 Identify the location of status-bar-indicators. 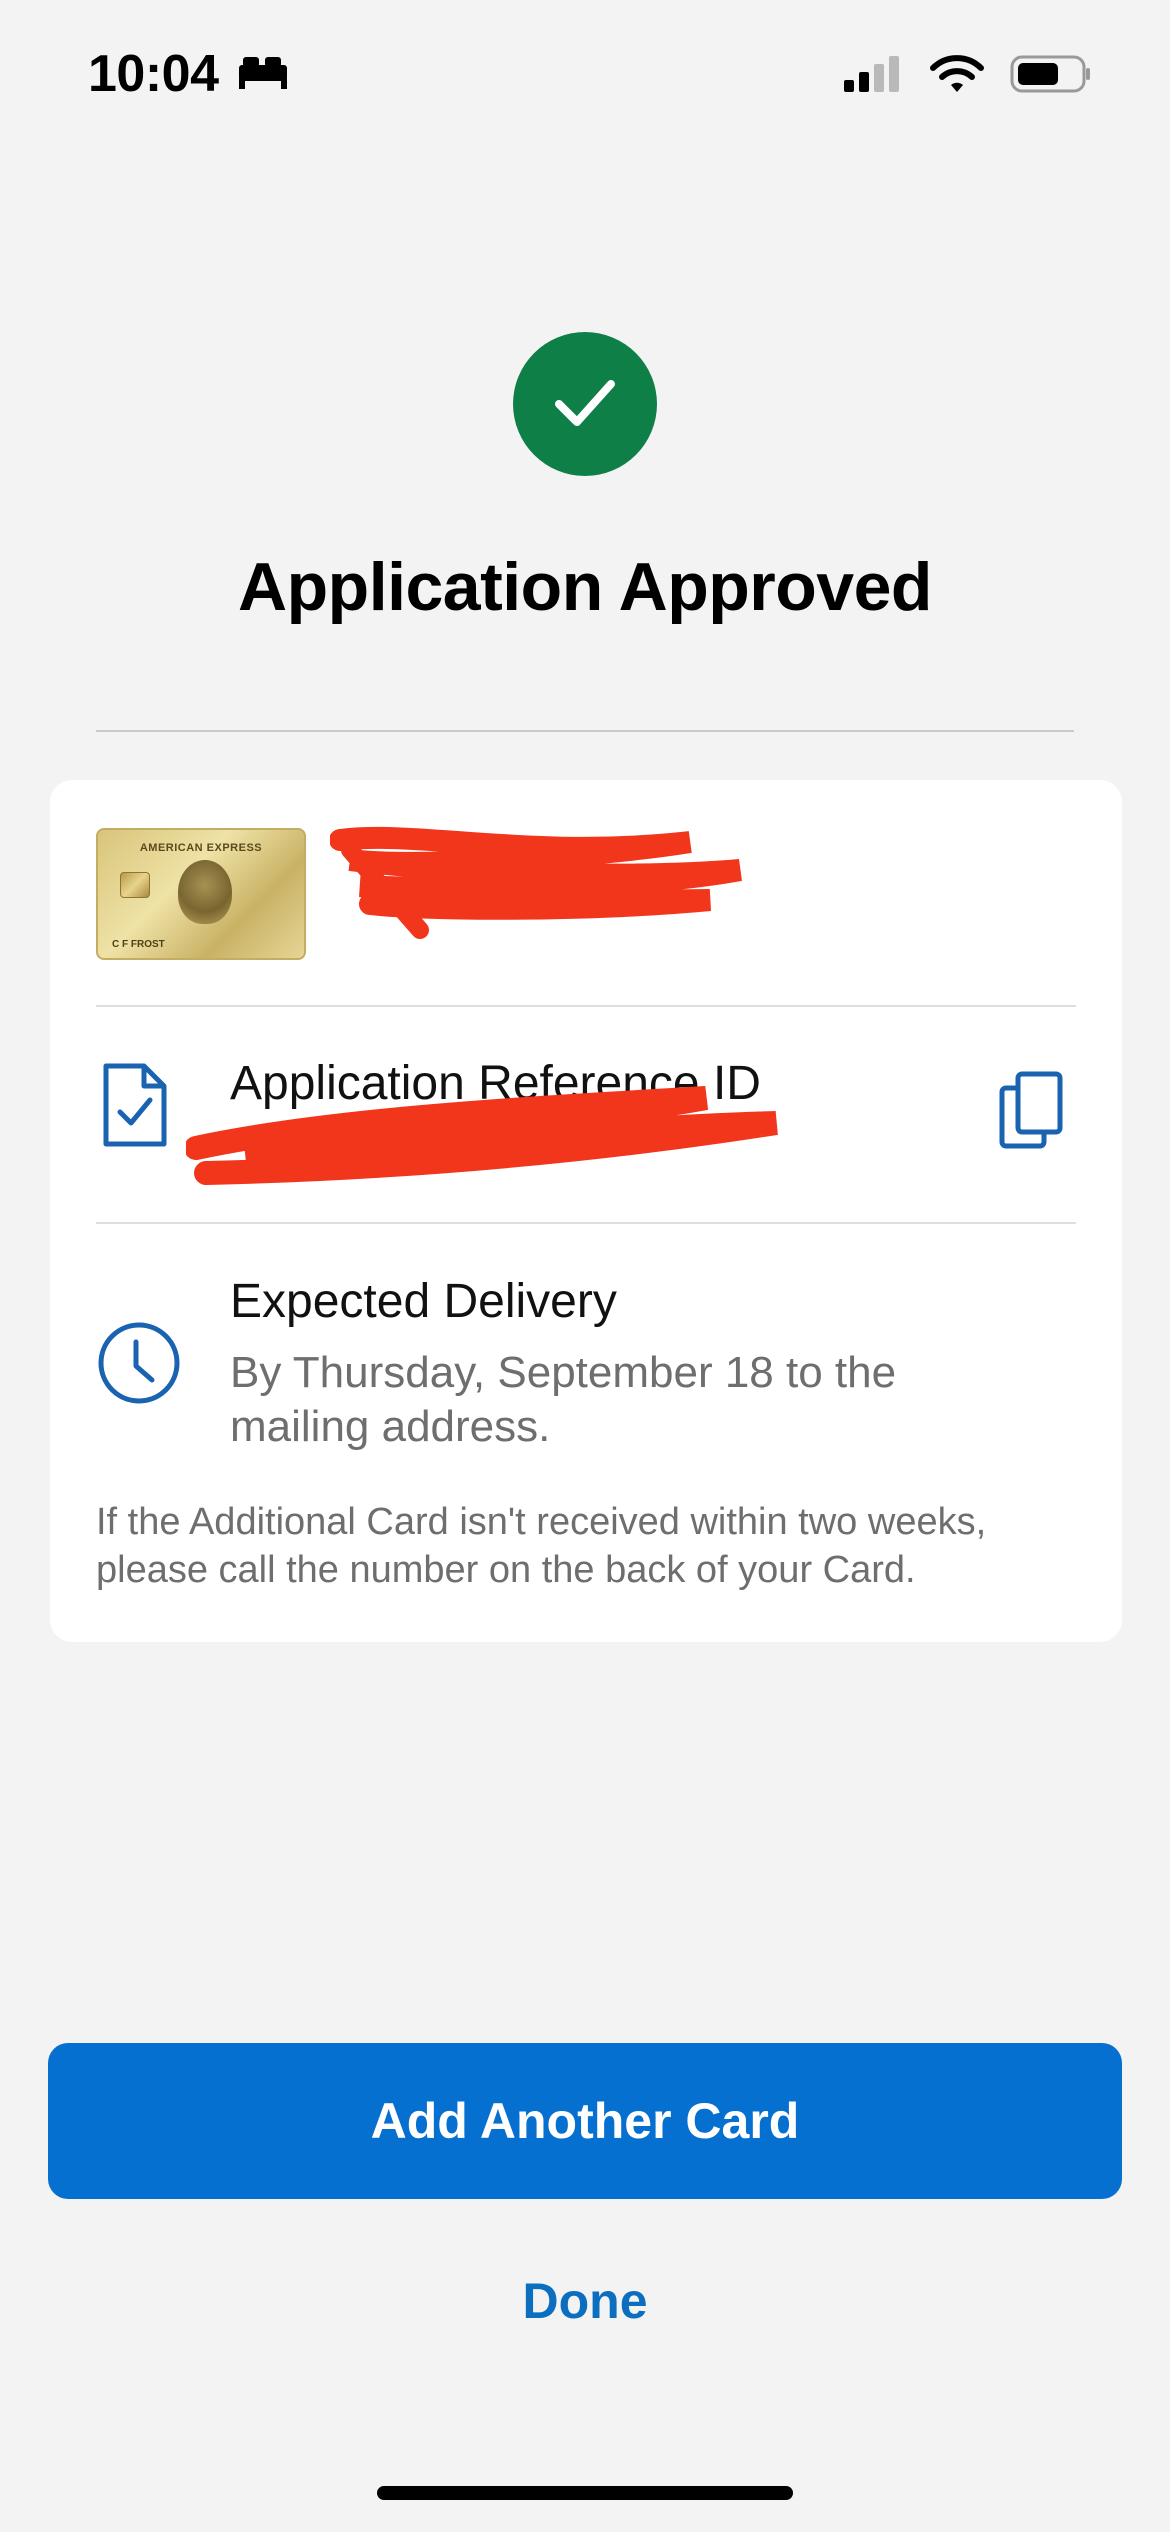
(967, 76).